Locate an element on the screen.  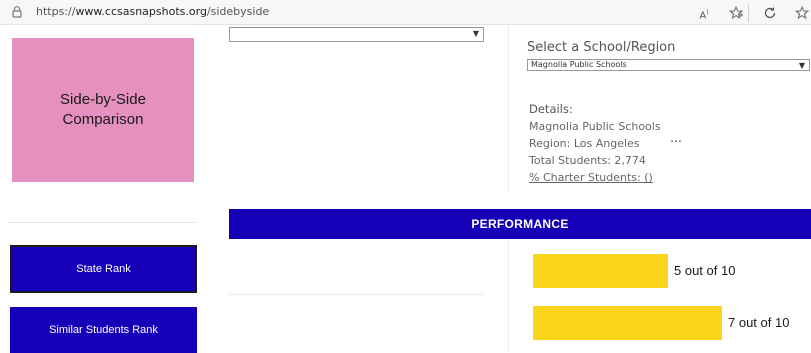
details-total-students: Total Students: 2,774 is located at coordinates (587, 160).